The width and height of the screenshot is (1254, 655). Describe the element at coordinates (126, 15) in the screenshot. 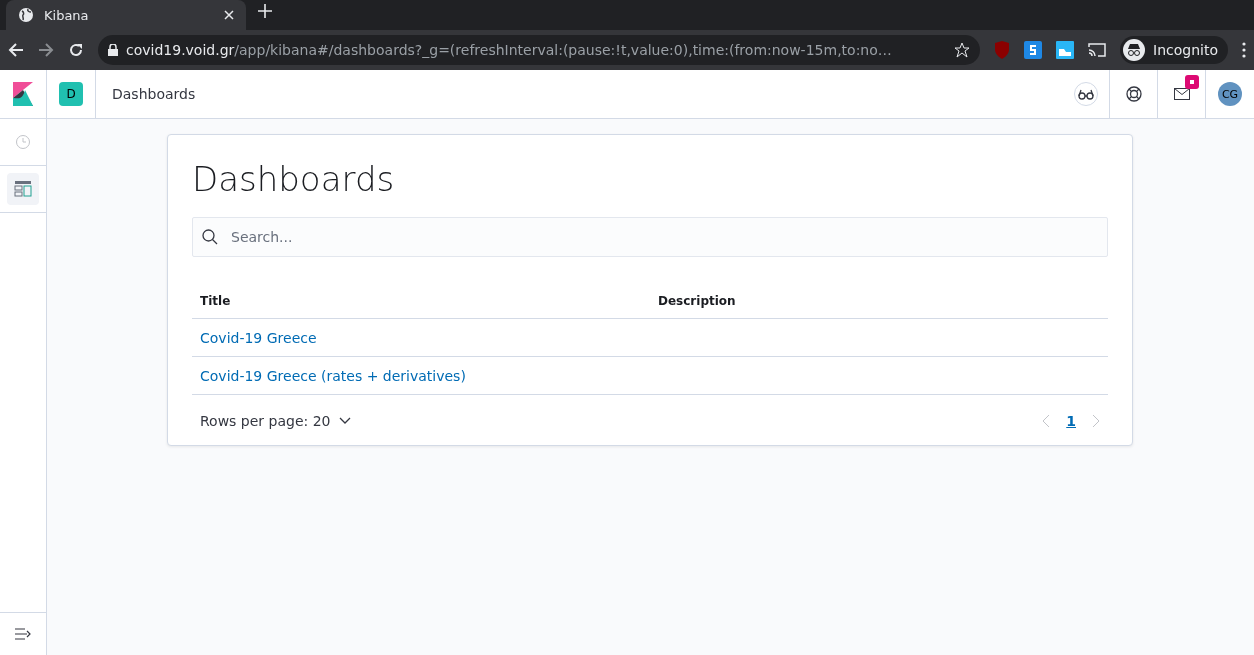

I see `browser-tab: Kibana` at that location.